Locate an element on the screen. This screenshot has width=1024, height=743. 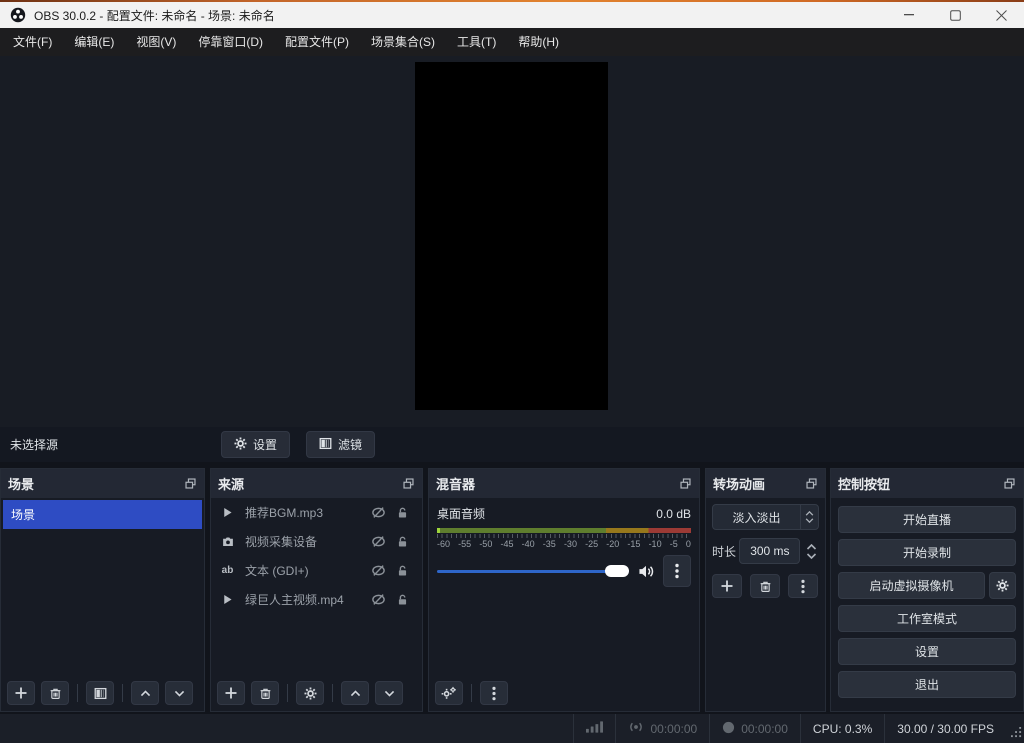
meter-level-indicator is located at coordinates (438, 530).